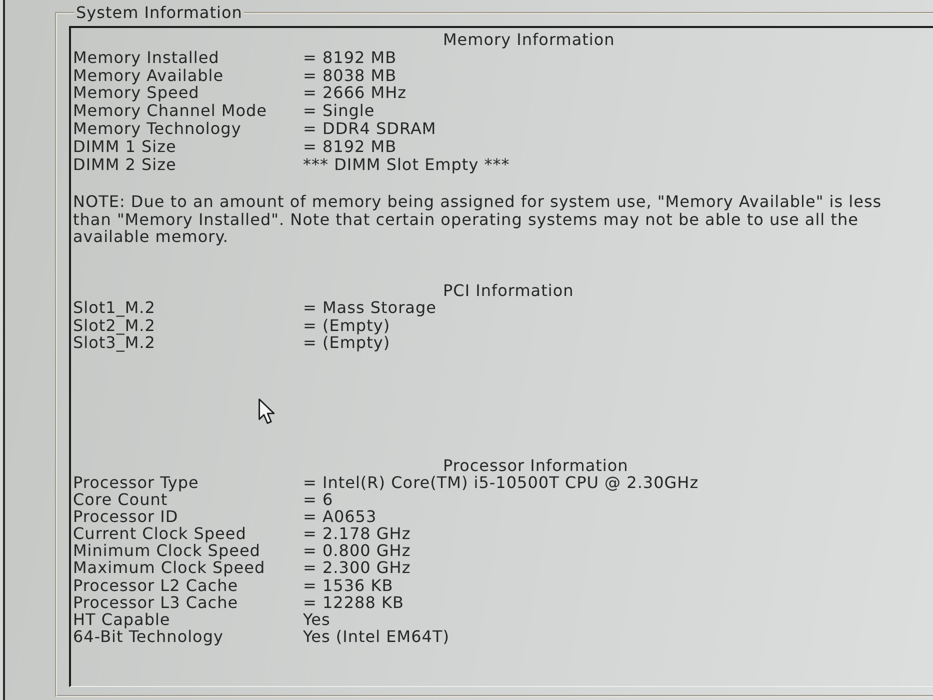 This screenshot has height=700, width=933. I want to click on field-label: Processor L3 Cache, so click(155, 602).